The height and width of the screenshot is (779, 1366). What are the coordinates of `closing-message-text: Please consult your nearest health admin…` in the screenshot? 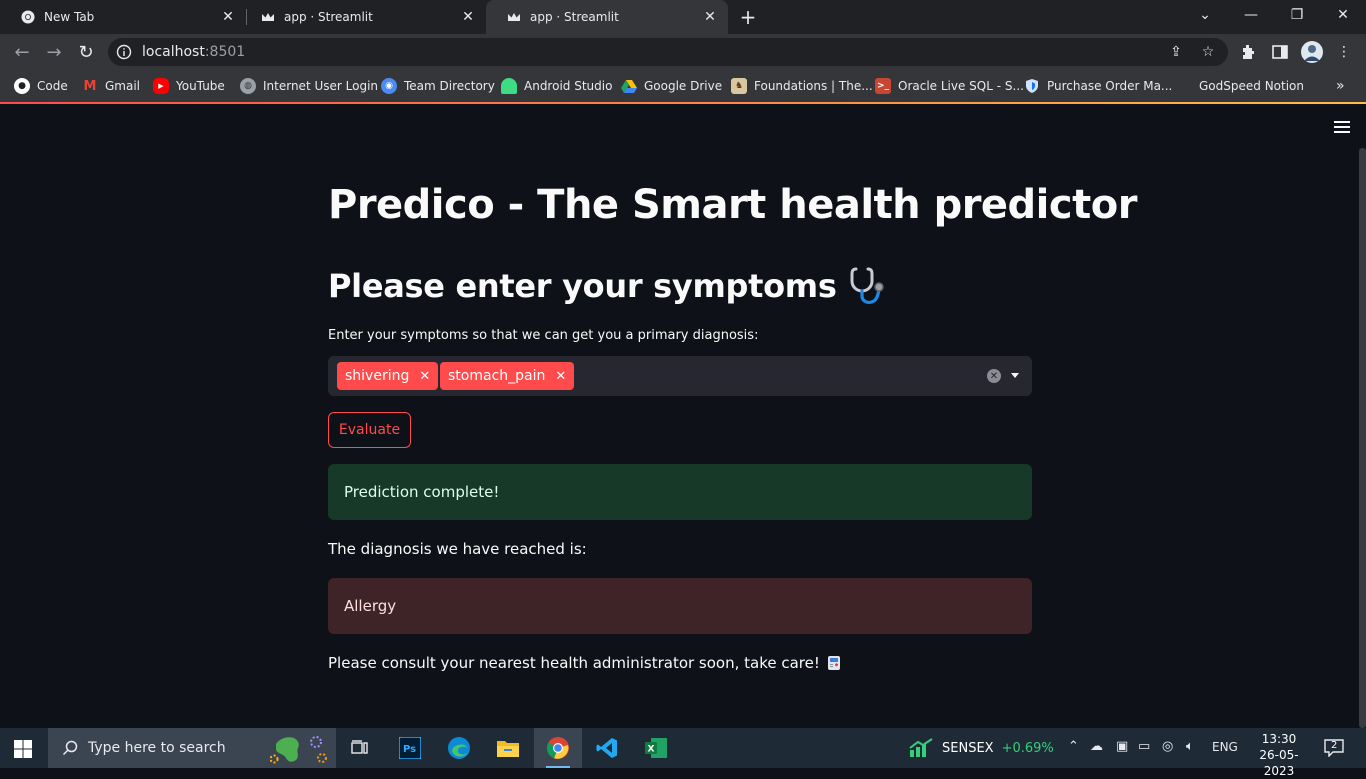 It's located at (574, 663).